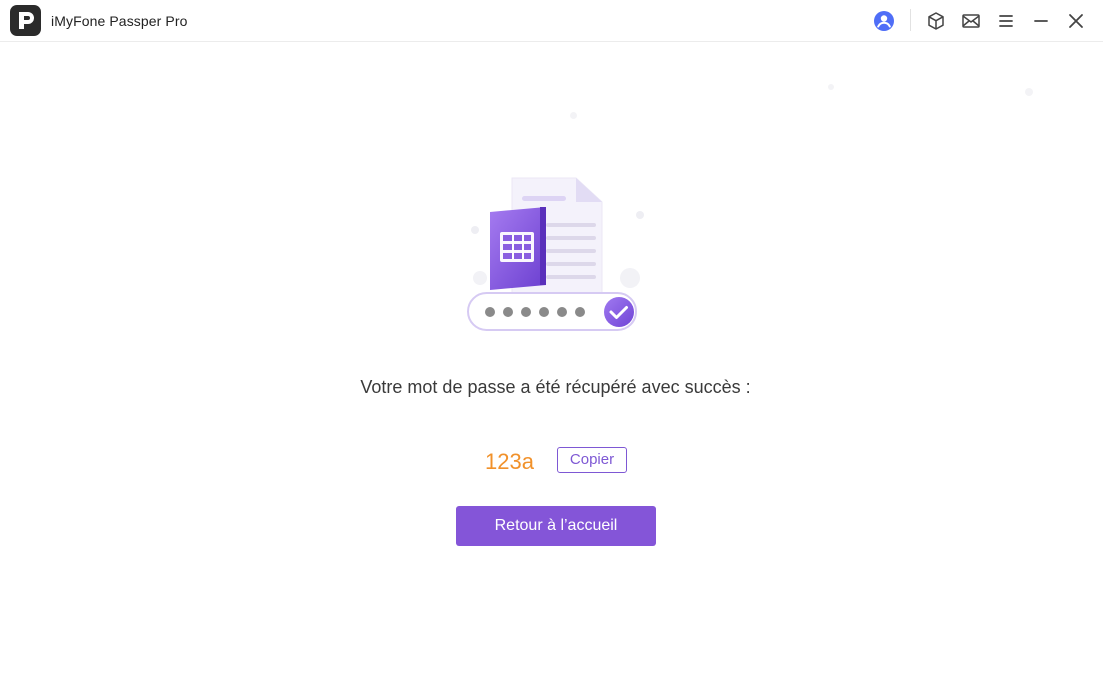 Image resolution: width=1103 pixels, height=674 pixels. Describe the element at coordinates (910, 20) in the screenshot. I see `title-bar-divider` at that location.